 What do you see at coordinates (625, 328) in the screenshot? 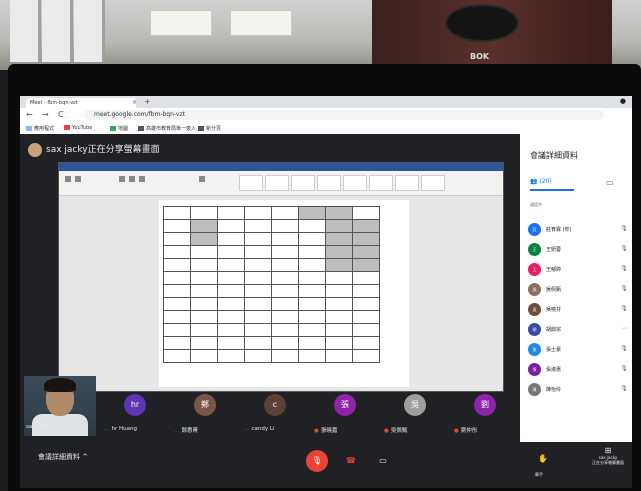
I see `more-dots-icon: ⋯` at bounding box center [625, 328].